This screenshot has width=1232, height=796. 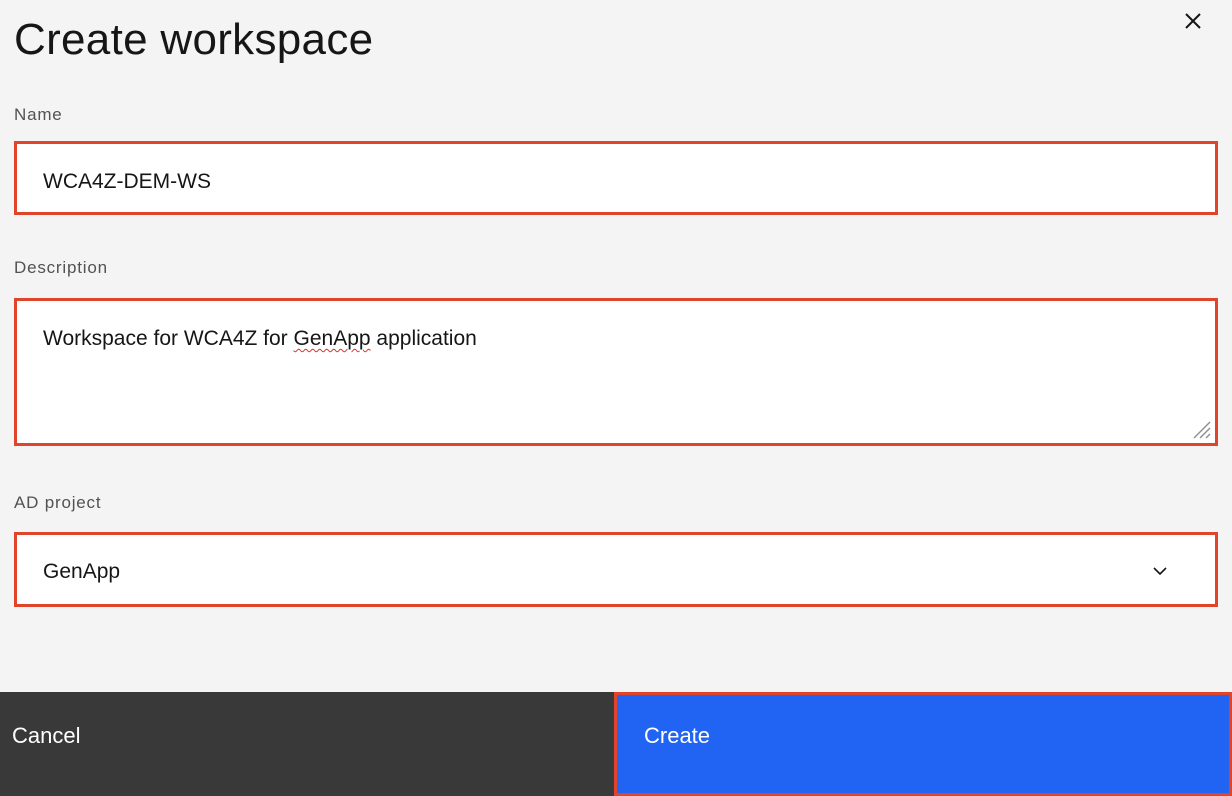 What do you see at coordinates (923, 744) in the screenshot?
I see `create-button: Create` at bounding box center [923, 744].